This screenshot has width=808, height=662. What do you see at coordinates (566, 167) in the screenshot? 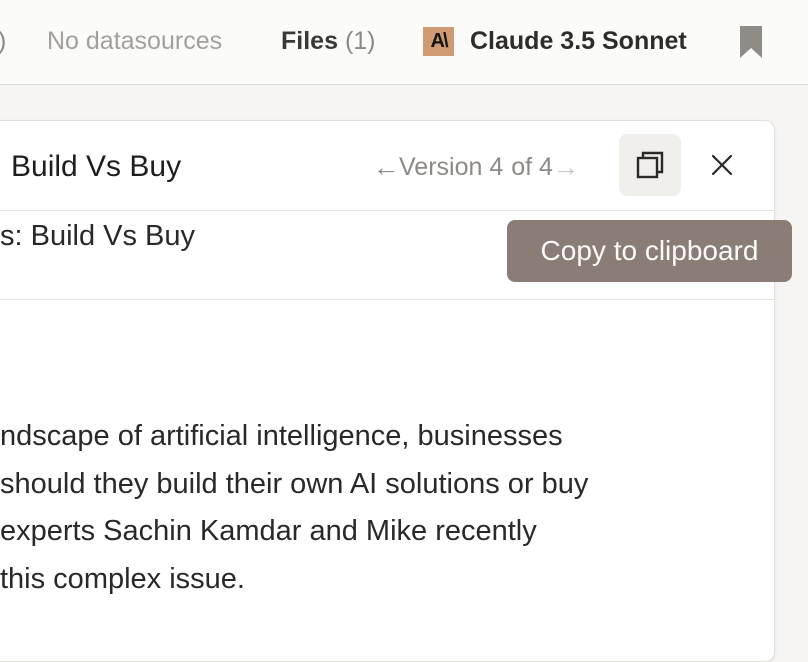
I see `next-version-arrow-icon: →` at bounding box center [566, 167].